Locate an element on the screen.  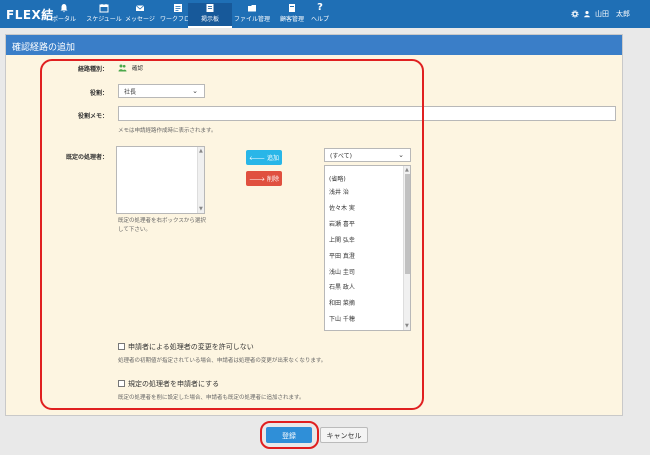
nav-bulletin: 掲示板 is located at coordinates (210, 15).